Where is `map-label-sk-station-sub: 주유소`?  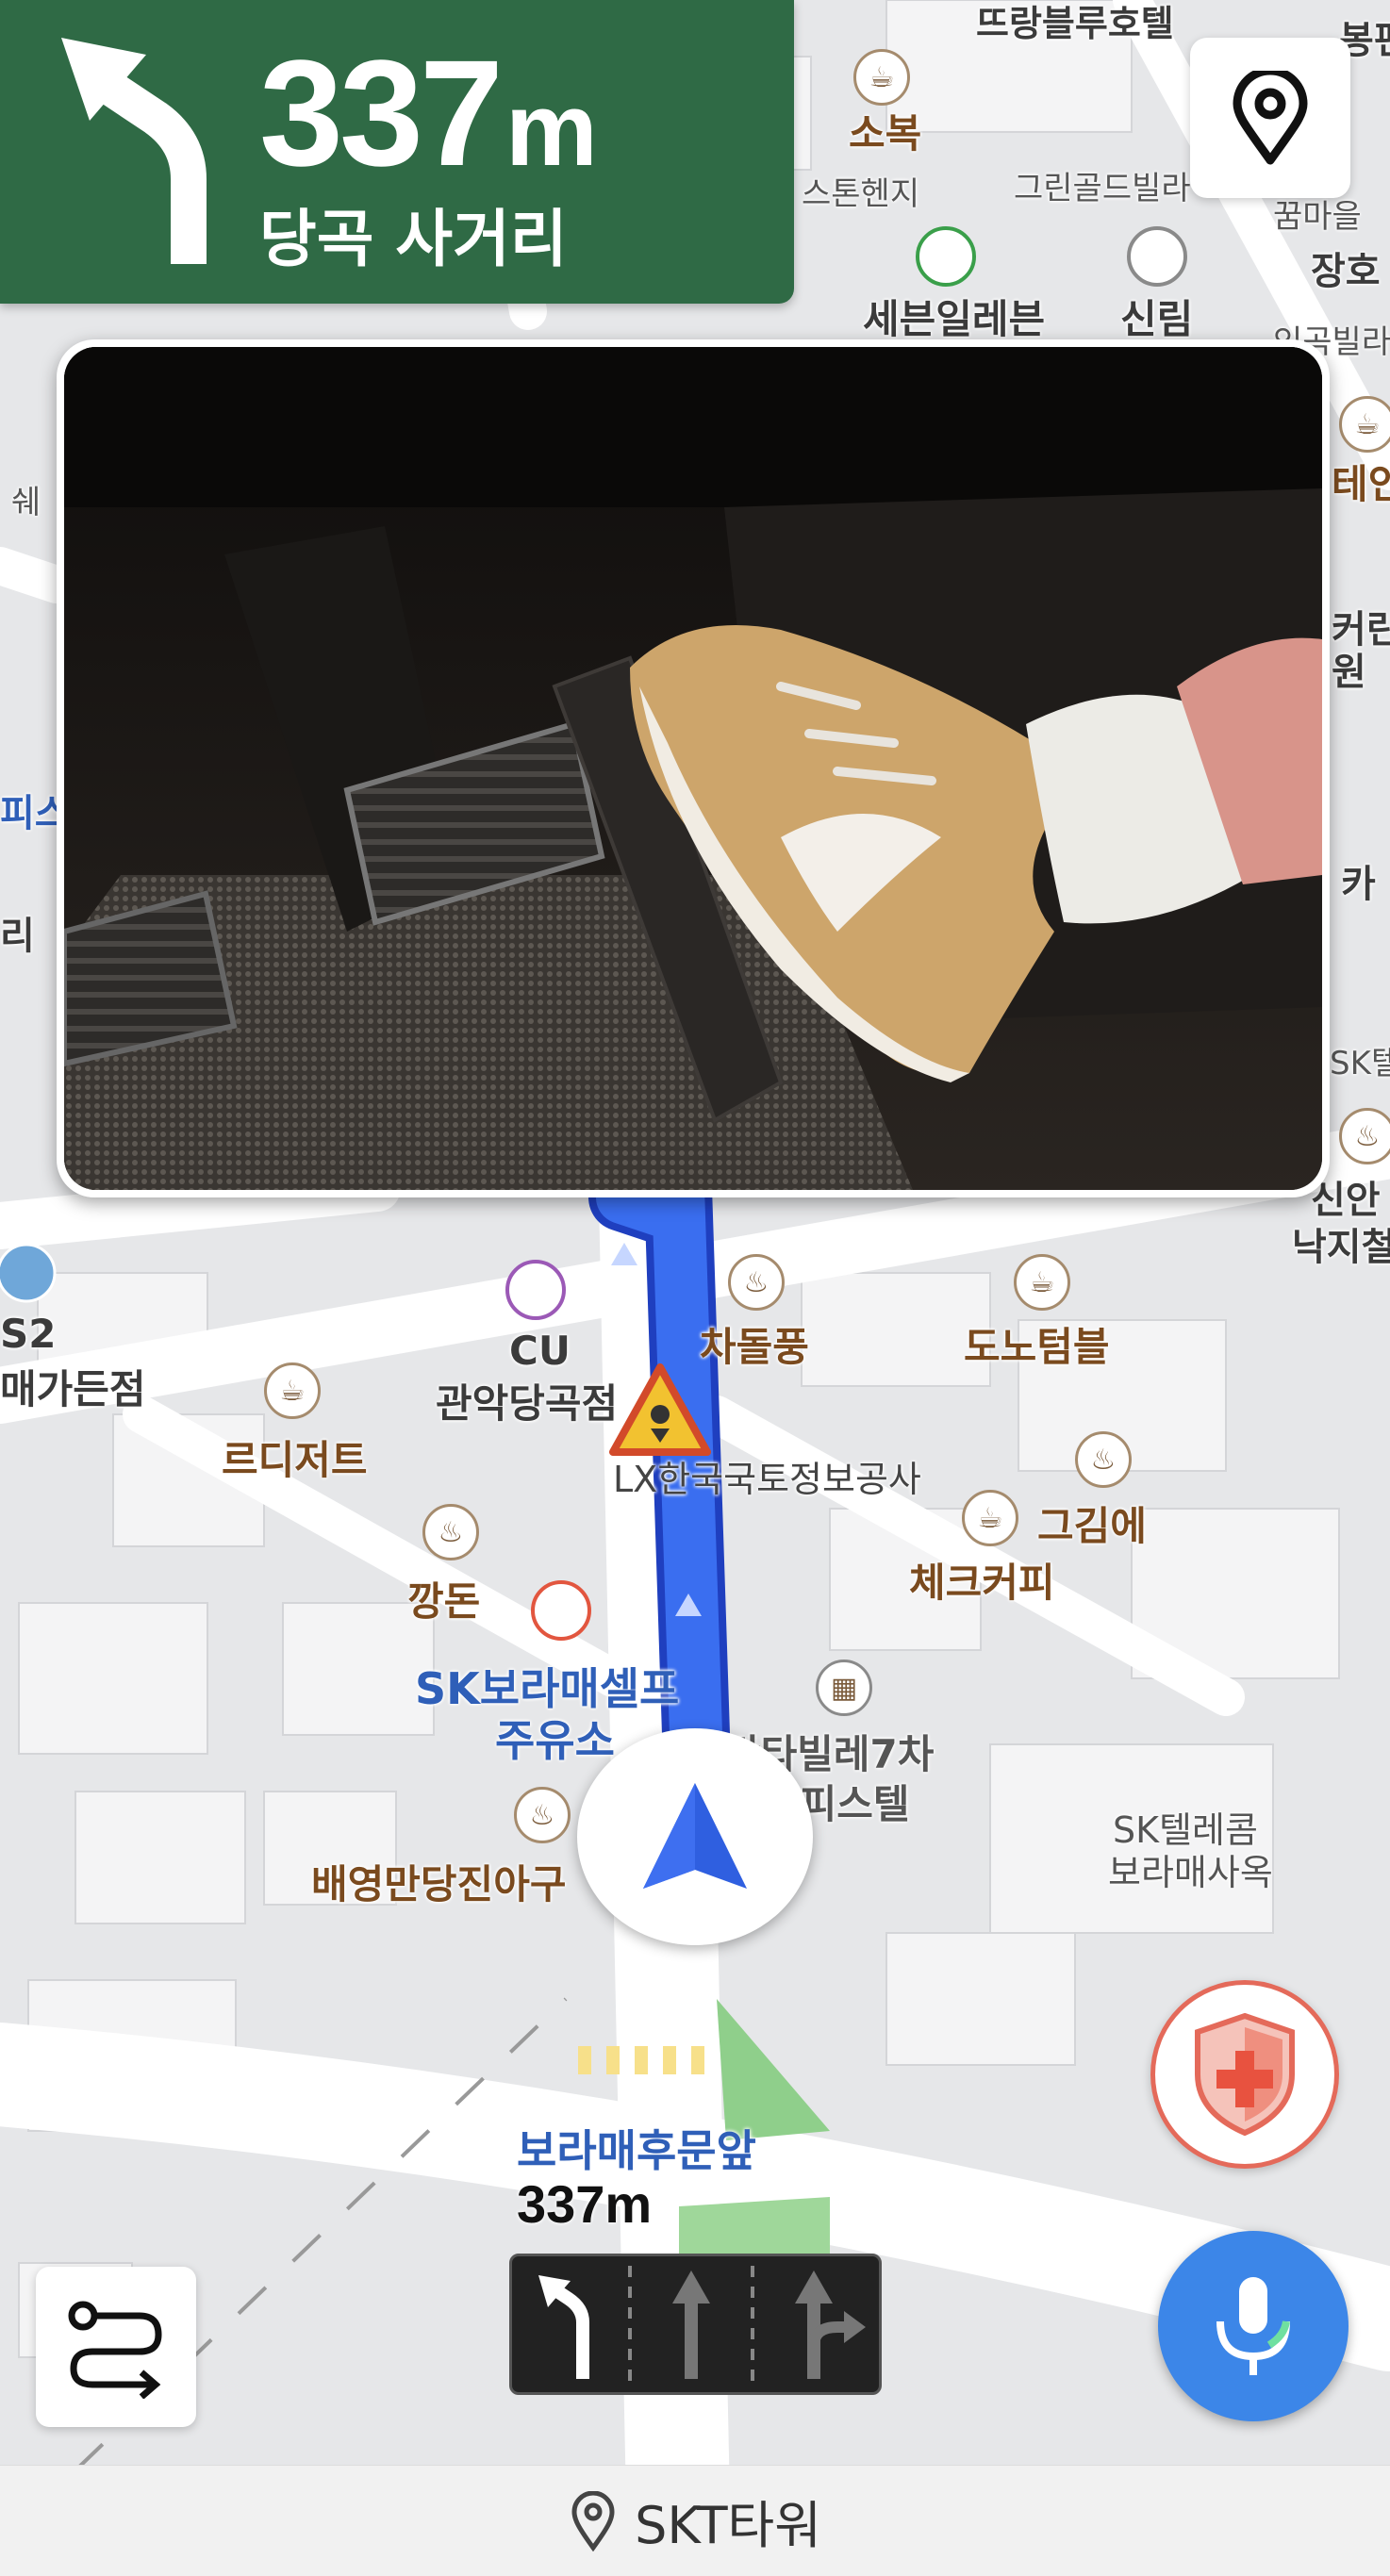 map-label-sk-station-sub: 주유소 is located at coordinates (555, 1740).